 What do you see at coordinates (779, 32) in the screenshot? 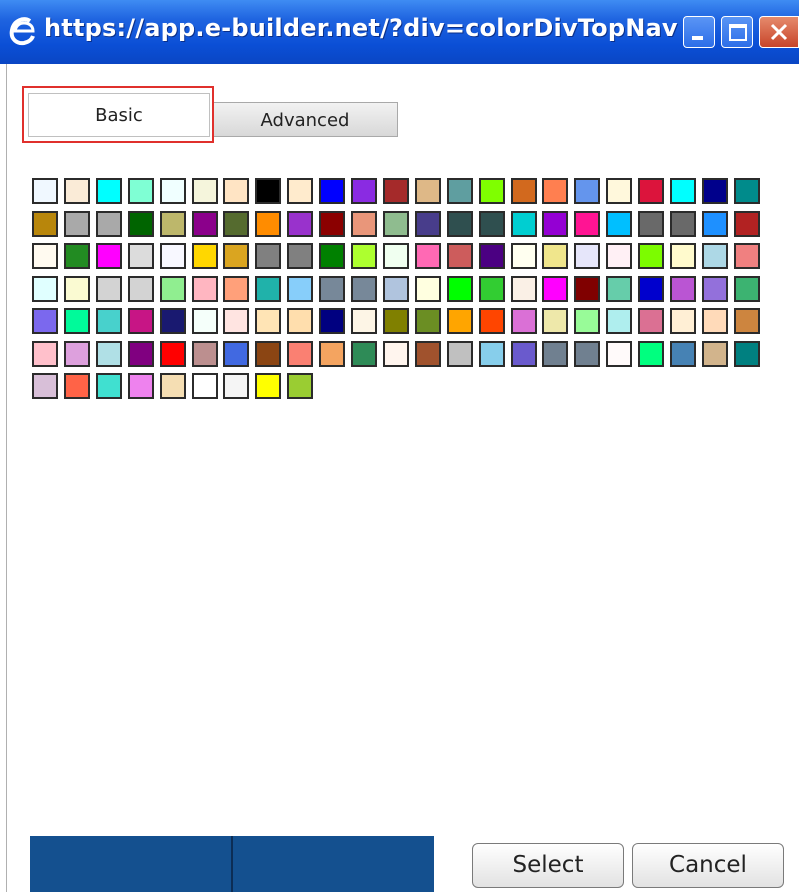
I see `close-button` at bounding box center [779, 32].